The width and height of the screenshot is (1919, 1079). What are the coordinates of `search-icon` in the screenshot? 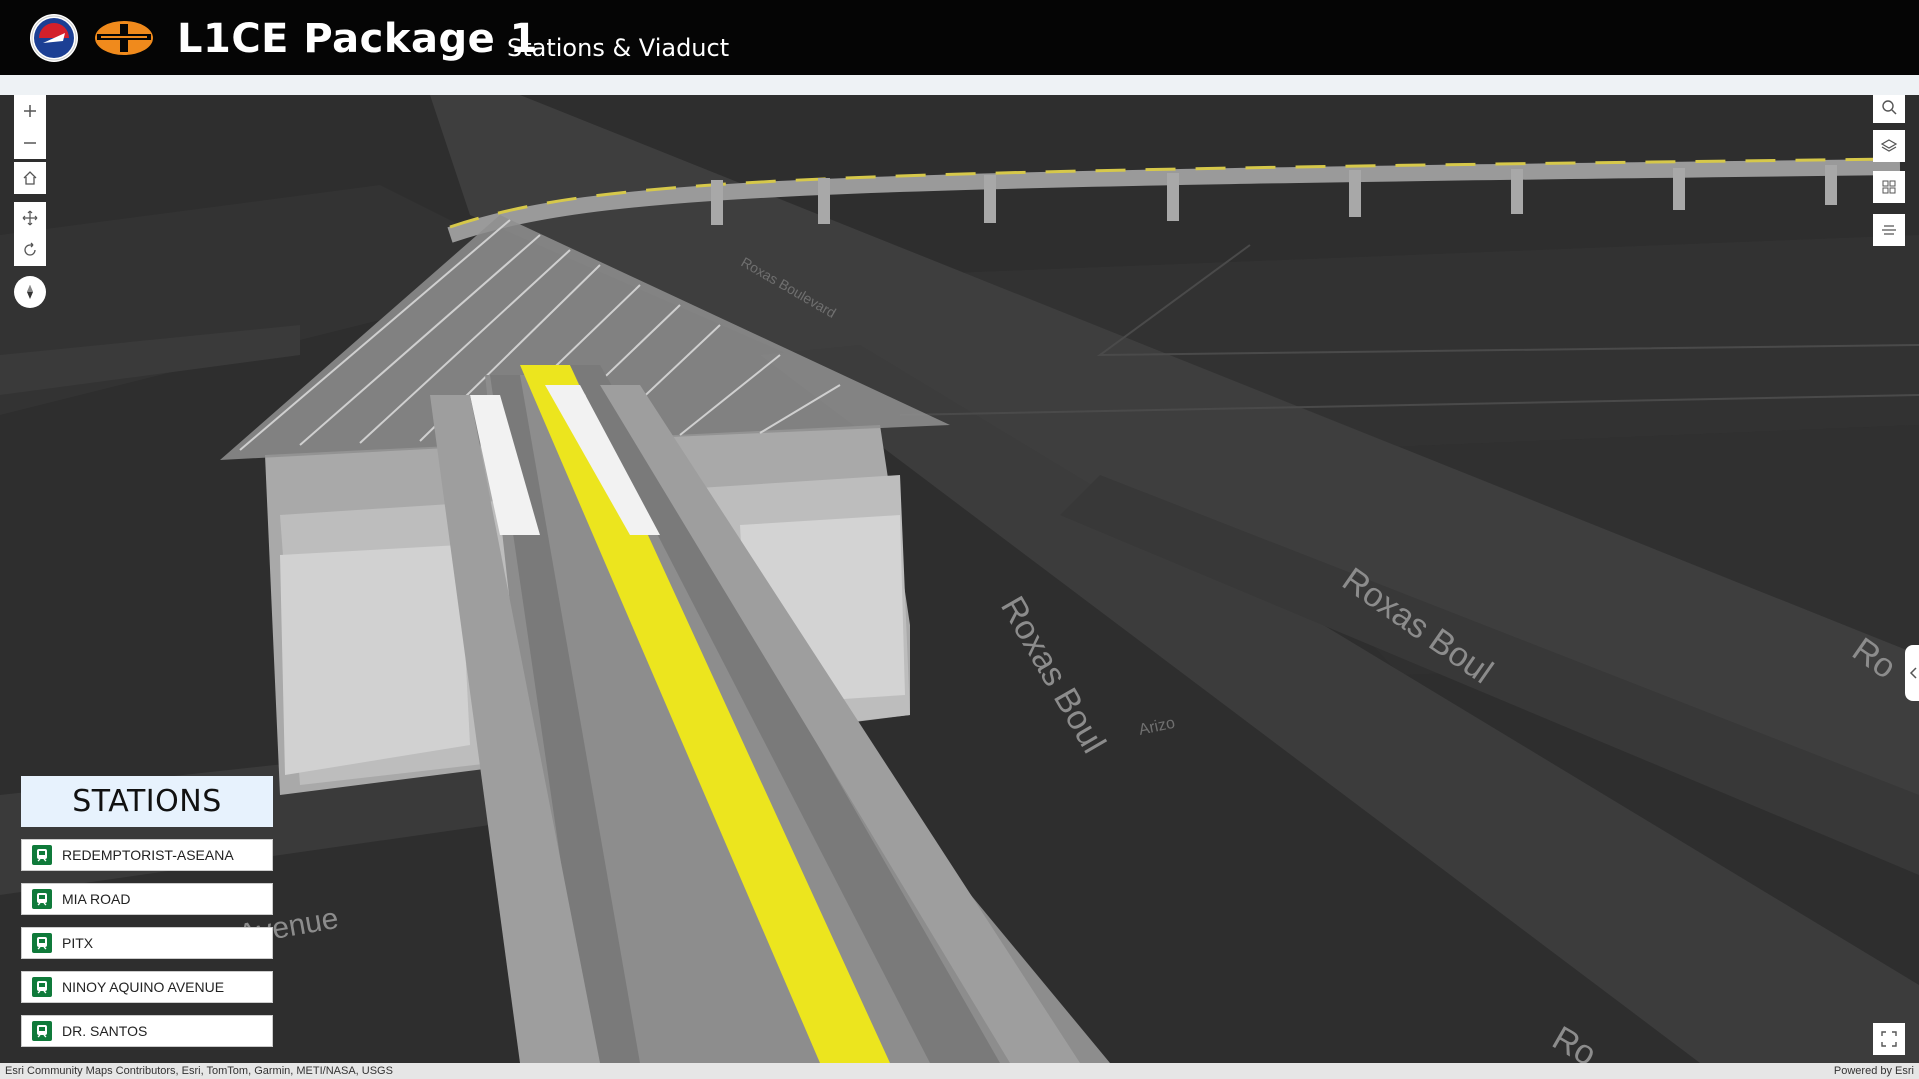 It's located at (1889, 107).